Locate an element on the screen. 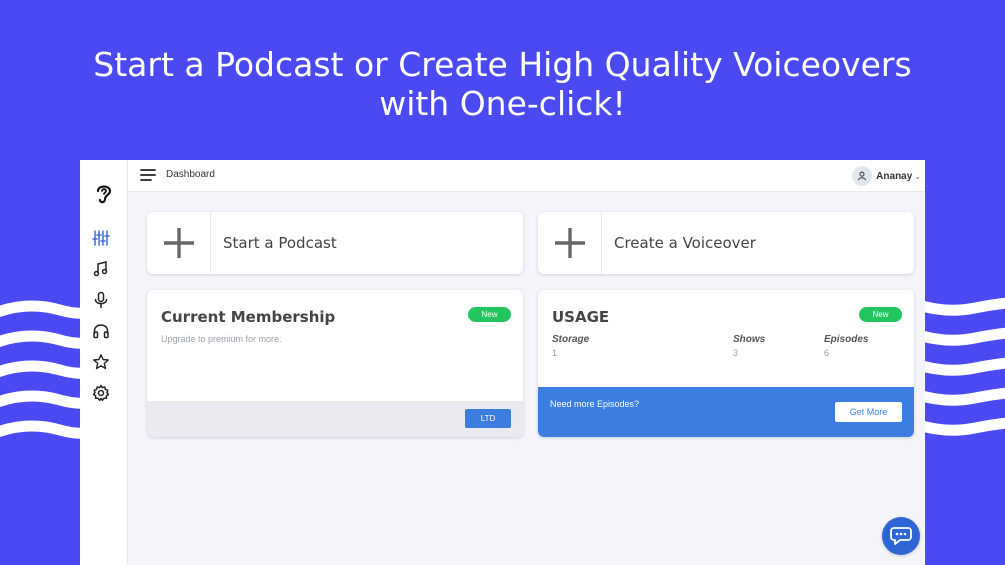  headline-line-2: with One-click! is located at coordinates (502, 103).